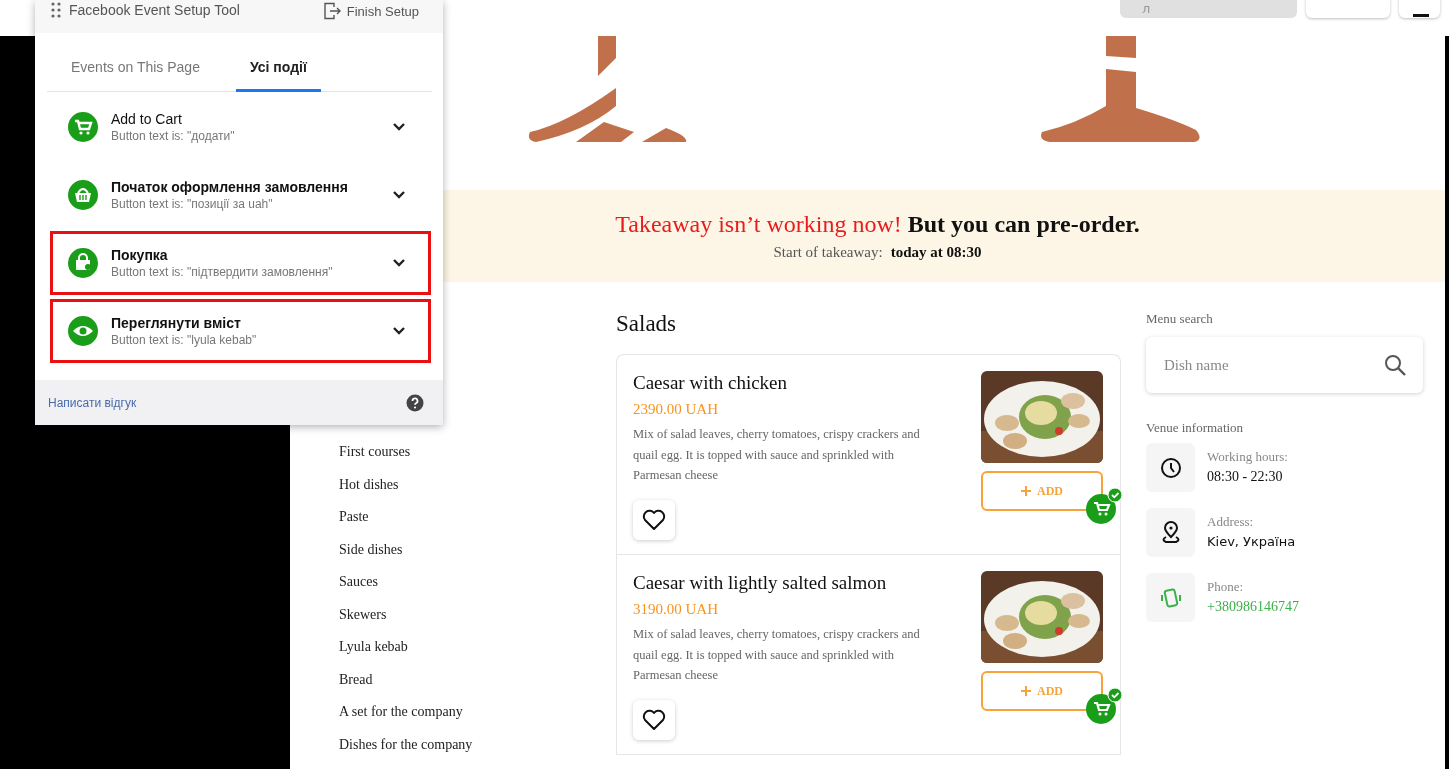 This screenshot has height=769, width=1449. What do you see at coordinates (477, 647) in the screenshot?
I see `category-link: Lyula kebab` at bounding box center [477, 647].